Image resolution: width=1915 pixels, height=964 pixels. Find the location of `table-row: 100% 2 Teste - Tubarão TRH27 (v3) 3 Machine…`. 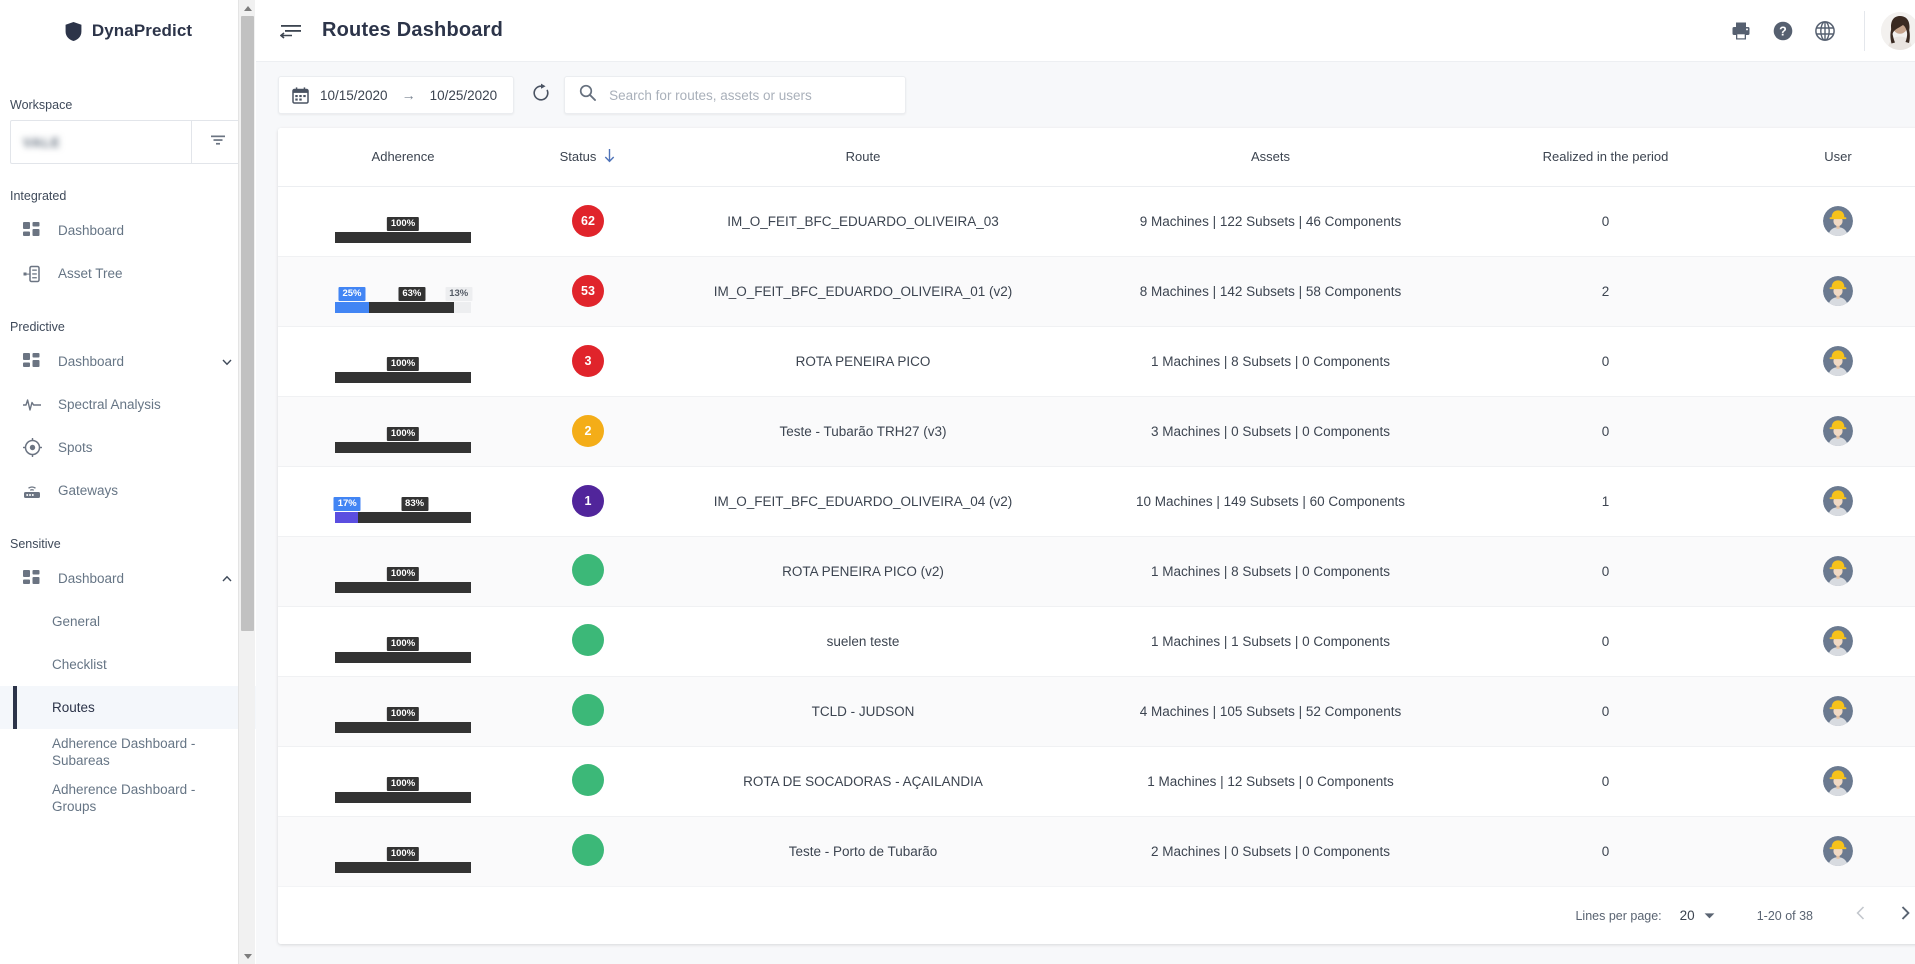

table-row: 100% 2 Teste - Tubarão TRH27 (v3) 3 Machine… is located at coordinates (1096, 431).